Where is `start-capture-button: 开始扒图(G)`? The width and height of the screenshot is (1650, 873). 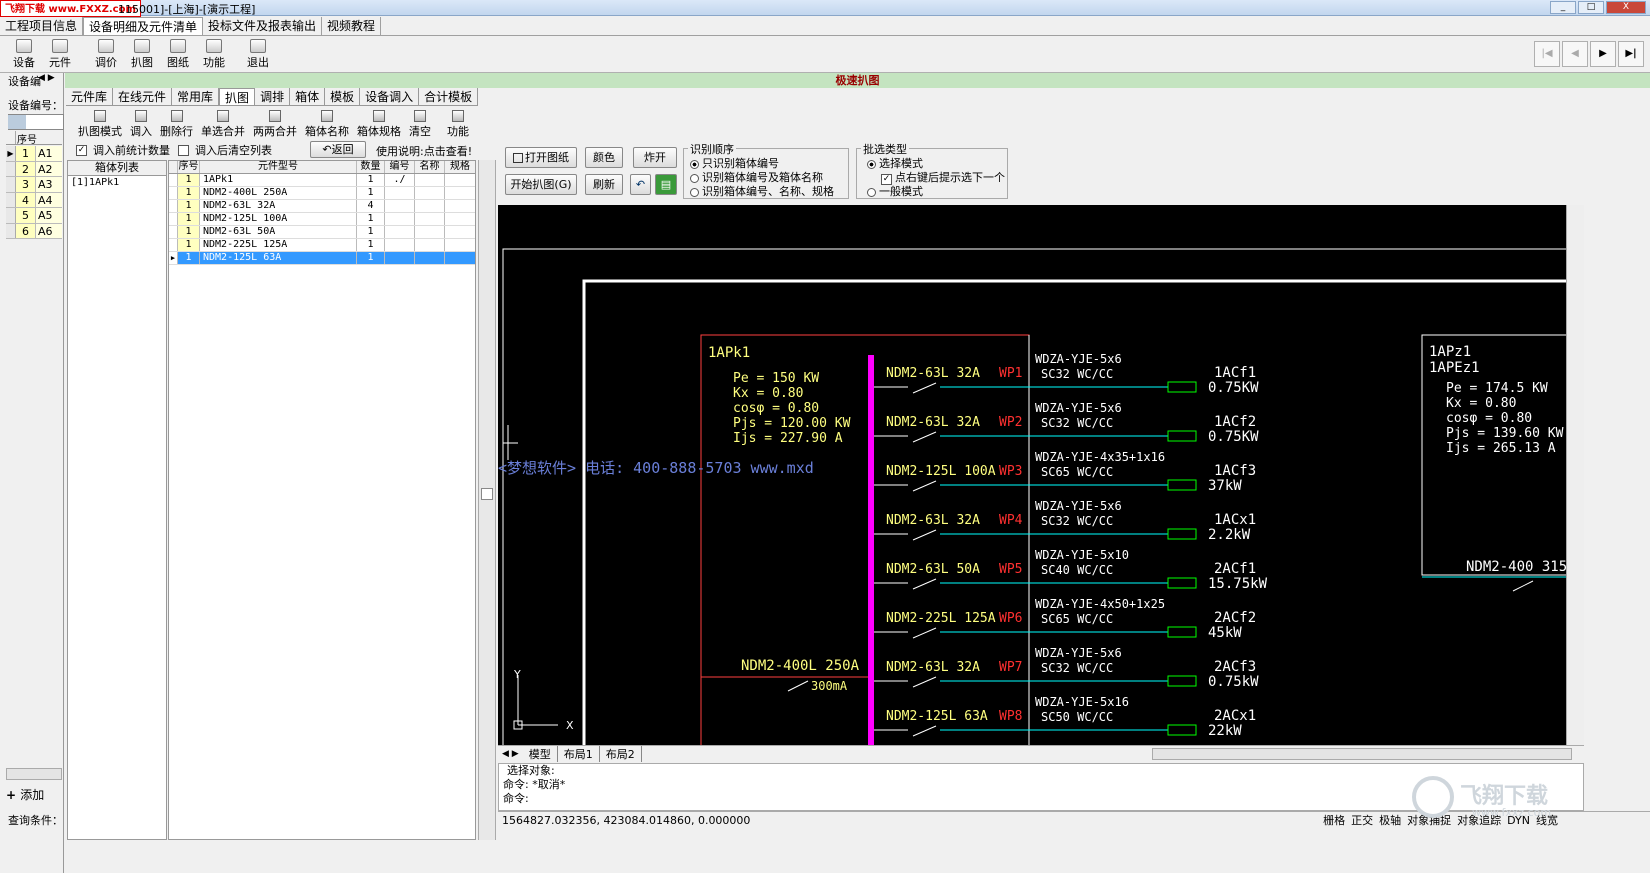 start-capture-button: 开始扒图(G) is located at coordinates (541, 184).